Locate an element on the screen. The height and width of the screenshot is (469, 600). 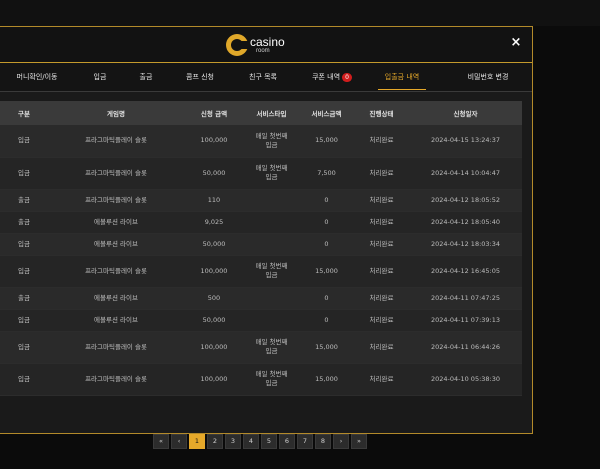
column-header: 서비스금액 is located at coordinates (326, 113).